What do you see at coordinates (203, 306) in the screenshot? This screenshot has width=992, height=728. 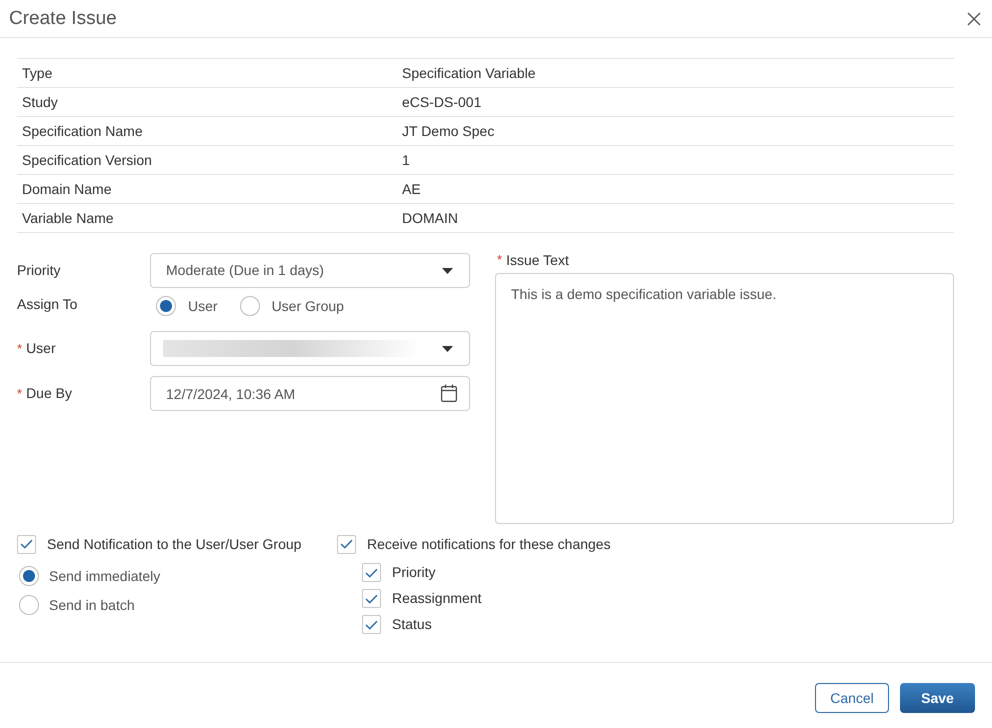 I see `radio-label: User` at bounding box center [203, 306].